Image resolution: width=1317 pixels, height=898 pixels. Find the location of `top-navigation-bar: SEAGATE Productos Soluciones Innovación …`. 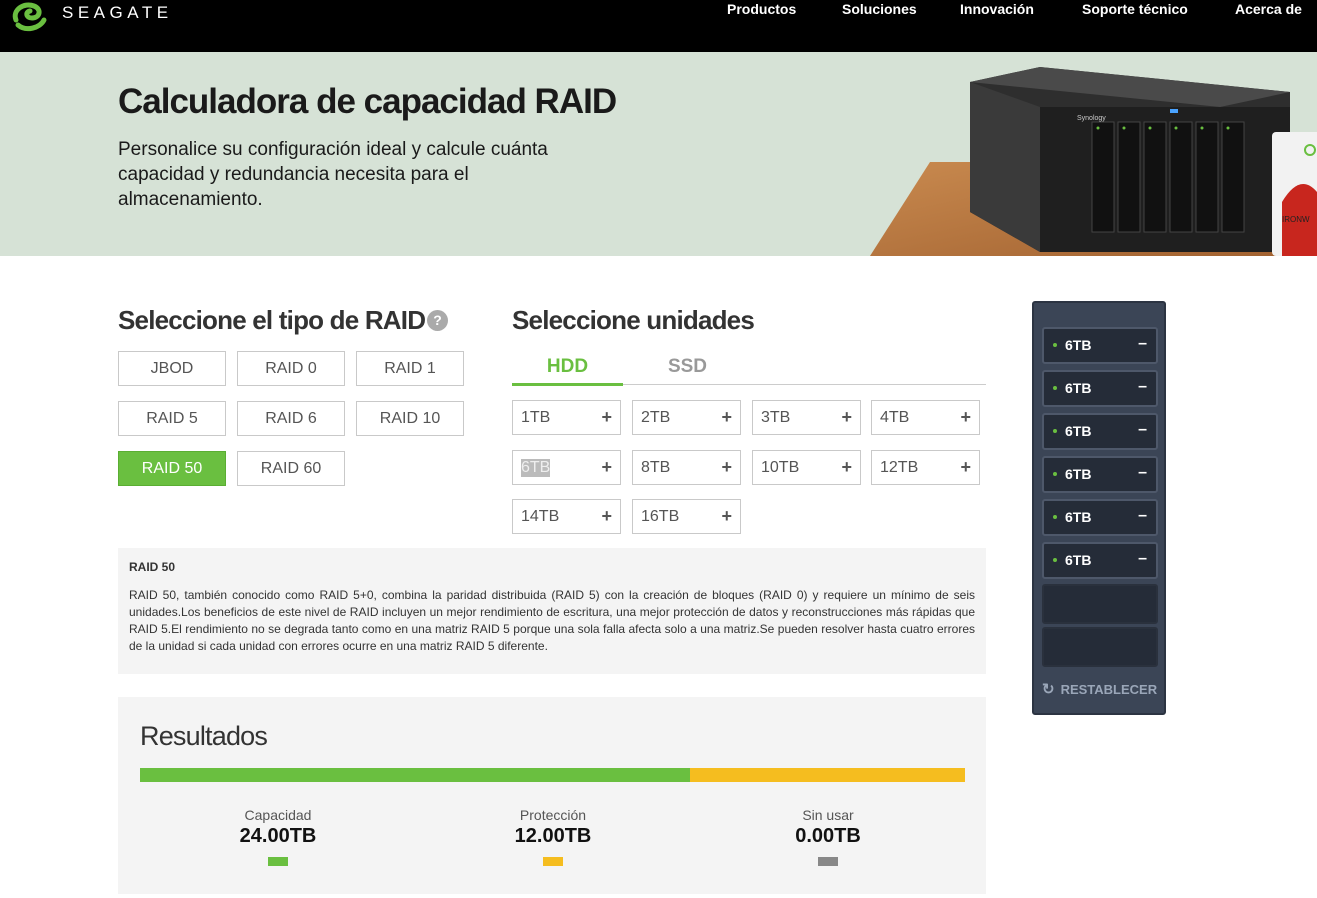

top-navigation-bar: SEAGATE Productos Soluciones Innovación … is located at coordinates (658, 26).